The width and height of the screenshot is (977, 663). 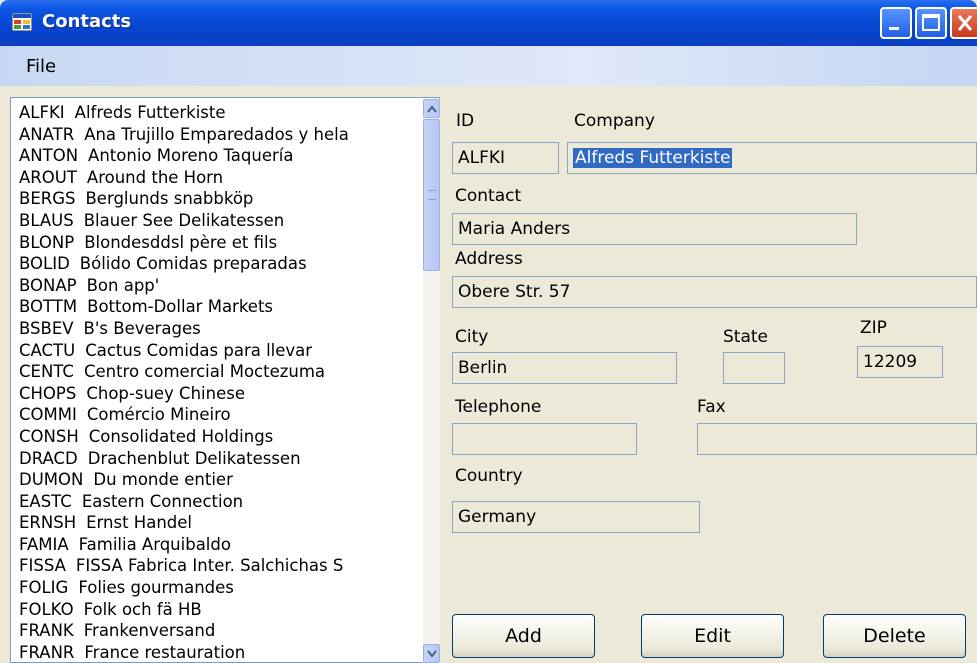 I want to click on customer-name: Bólido Comidas preparadas, so click(x=193, y=264).